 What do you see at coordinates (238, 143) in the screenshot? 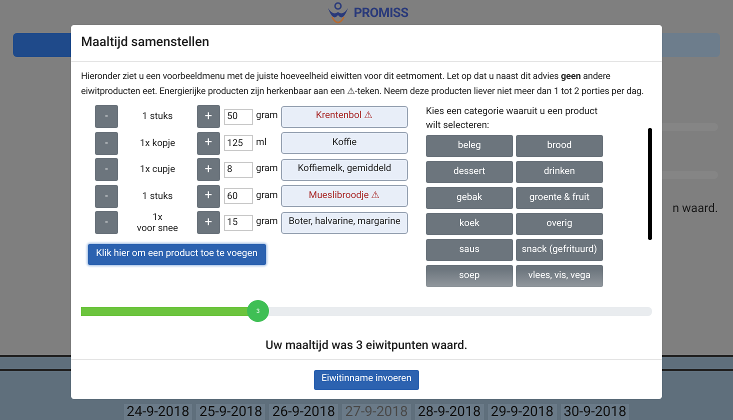
I see `amount-field: 125` at bounding box center [238, 143].